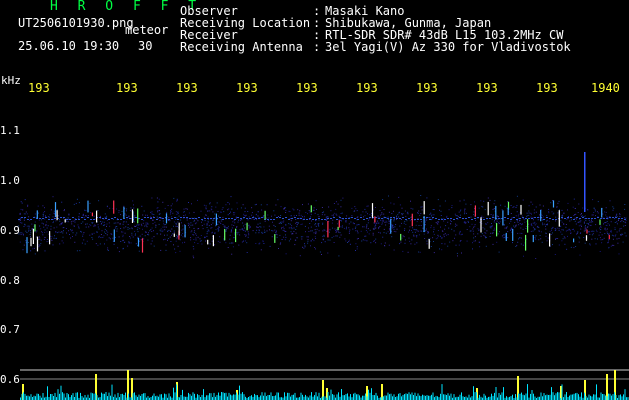 This screenshot has width=629, height=400. Describe the element at coordinates (147, 30) in the screenshot. I see `meteor-label: meteor` at that location.